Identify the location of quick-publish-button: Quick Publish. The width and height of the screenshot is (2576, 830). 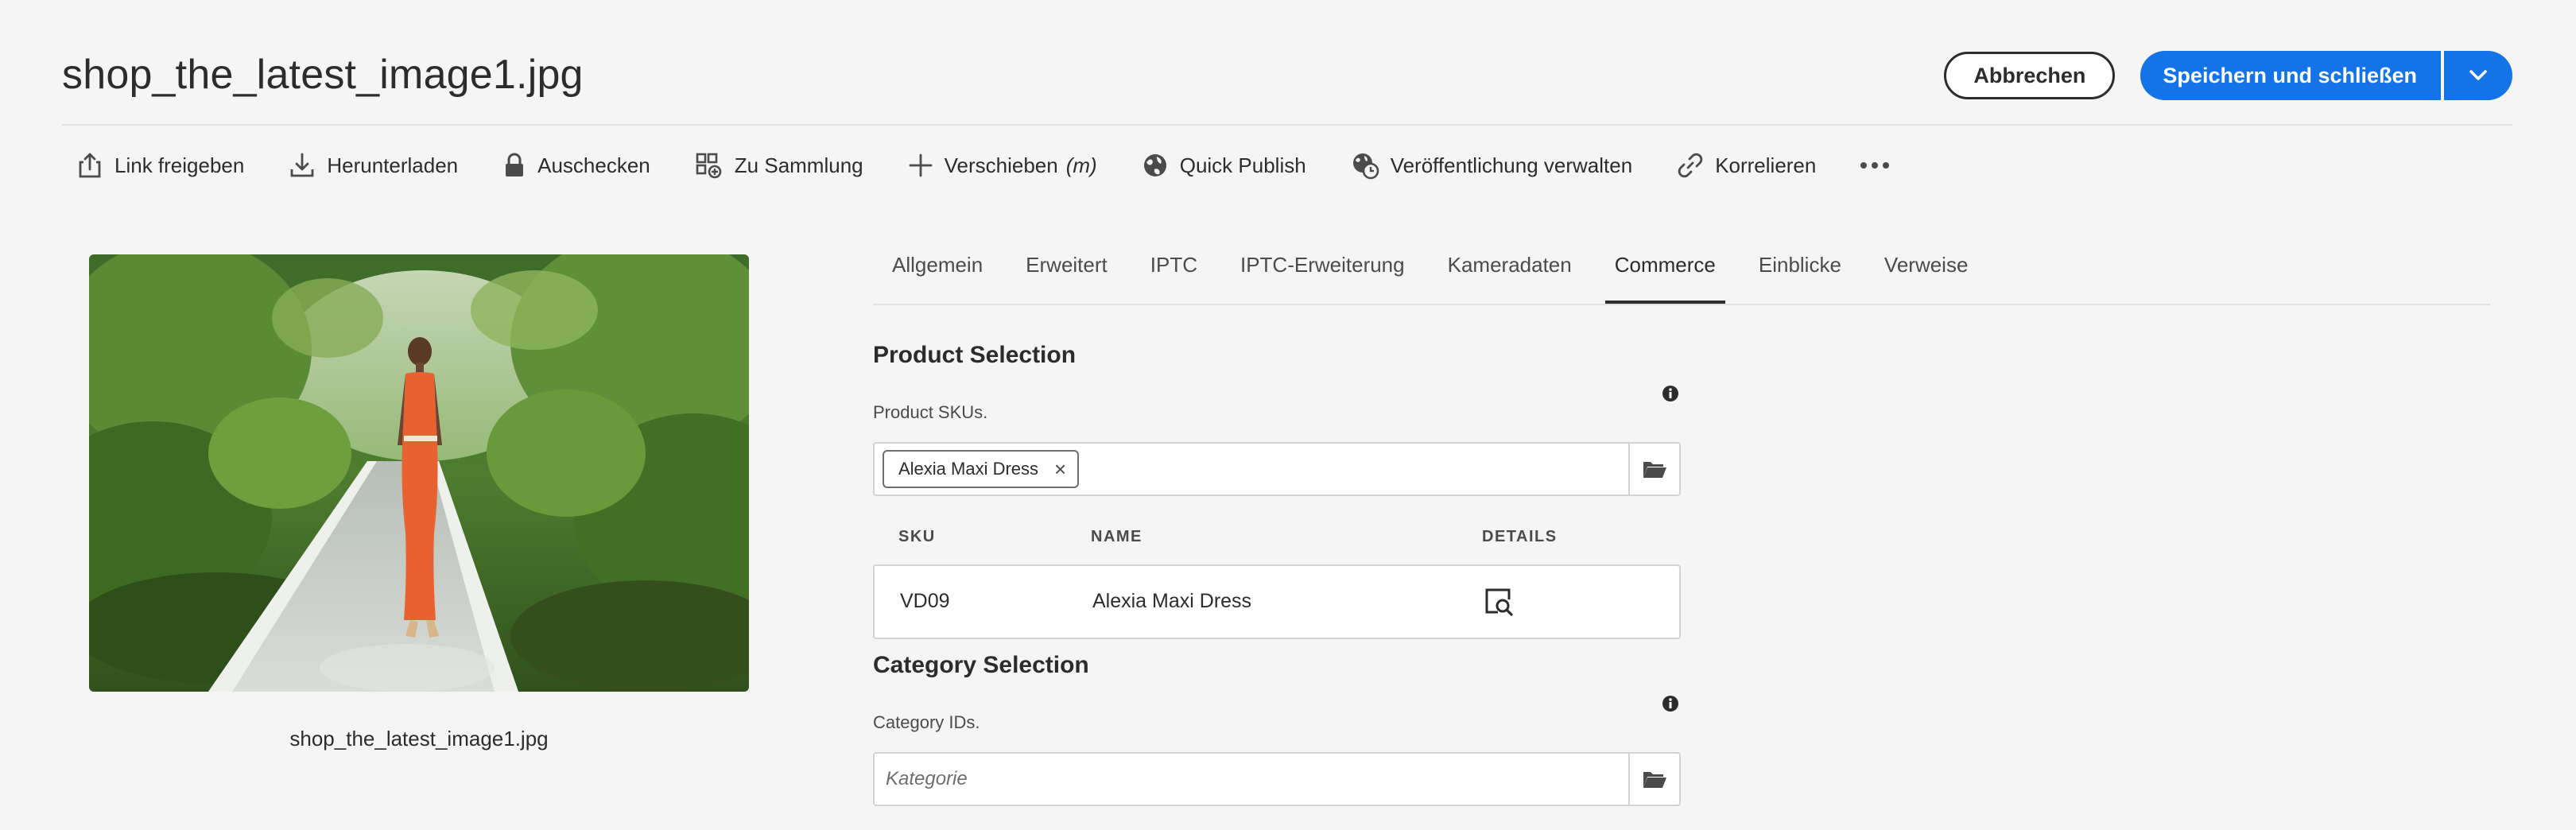
(1224, 165).